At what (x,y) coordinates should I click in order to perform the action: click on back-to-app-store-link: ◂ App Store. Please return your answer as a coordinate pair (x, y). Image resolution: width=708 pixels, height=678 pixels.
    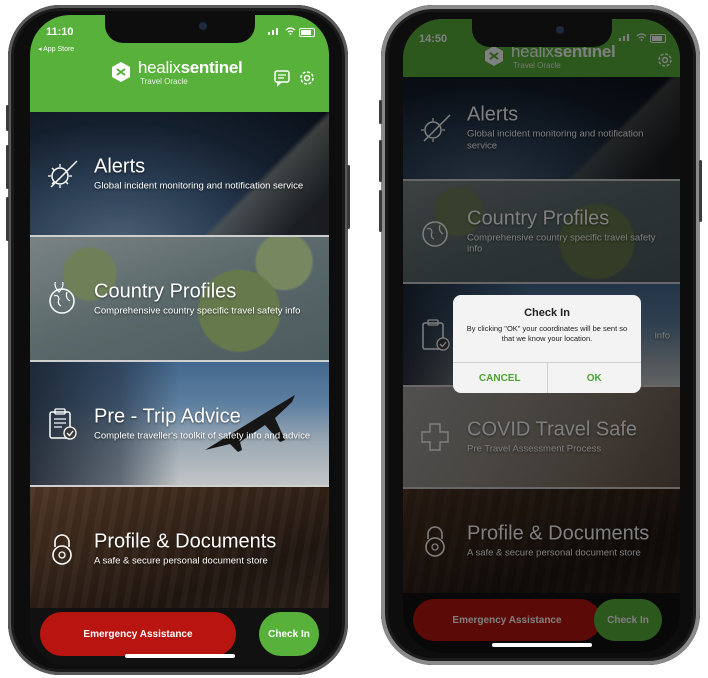
    Looking at the image, I should click on (56, 49).